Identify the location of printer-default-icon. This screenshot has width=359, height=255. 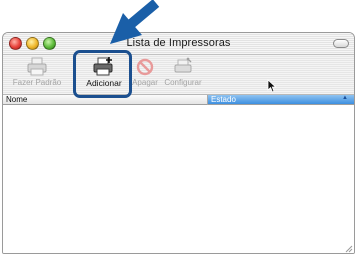
(37, 66).